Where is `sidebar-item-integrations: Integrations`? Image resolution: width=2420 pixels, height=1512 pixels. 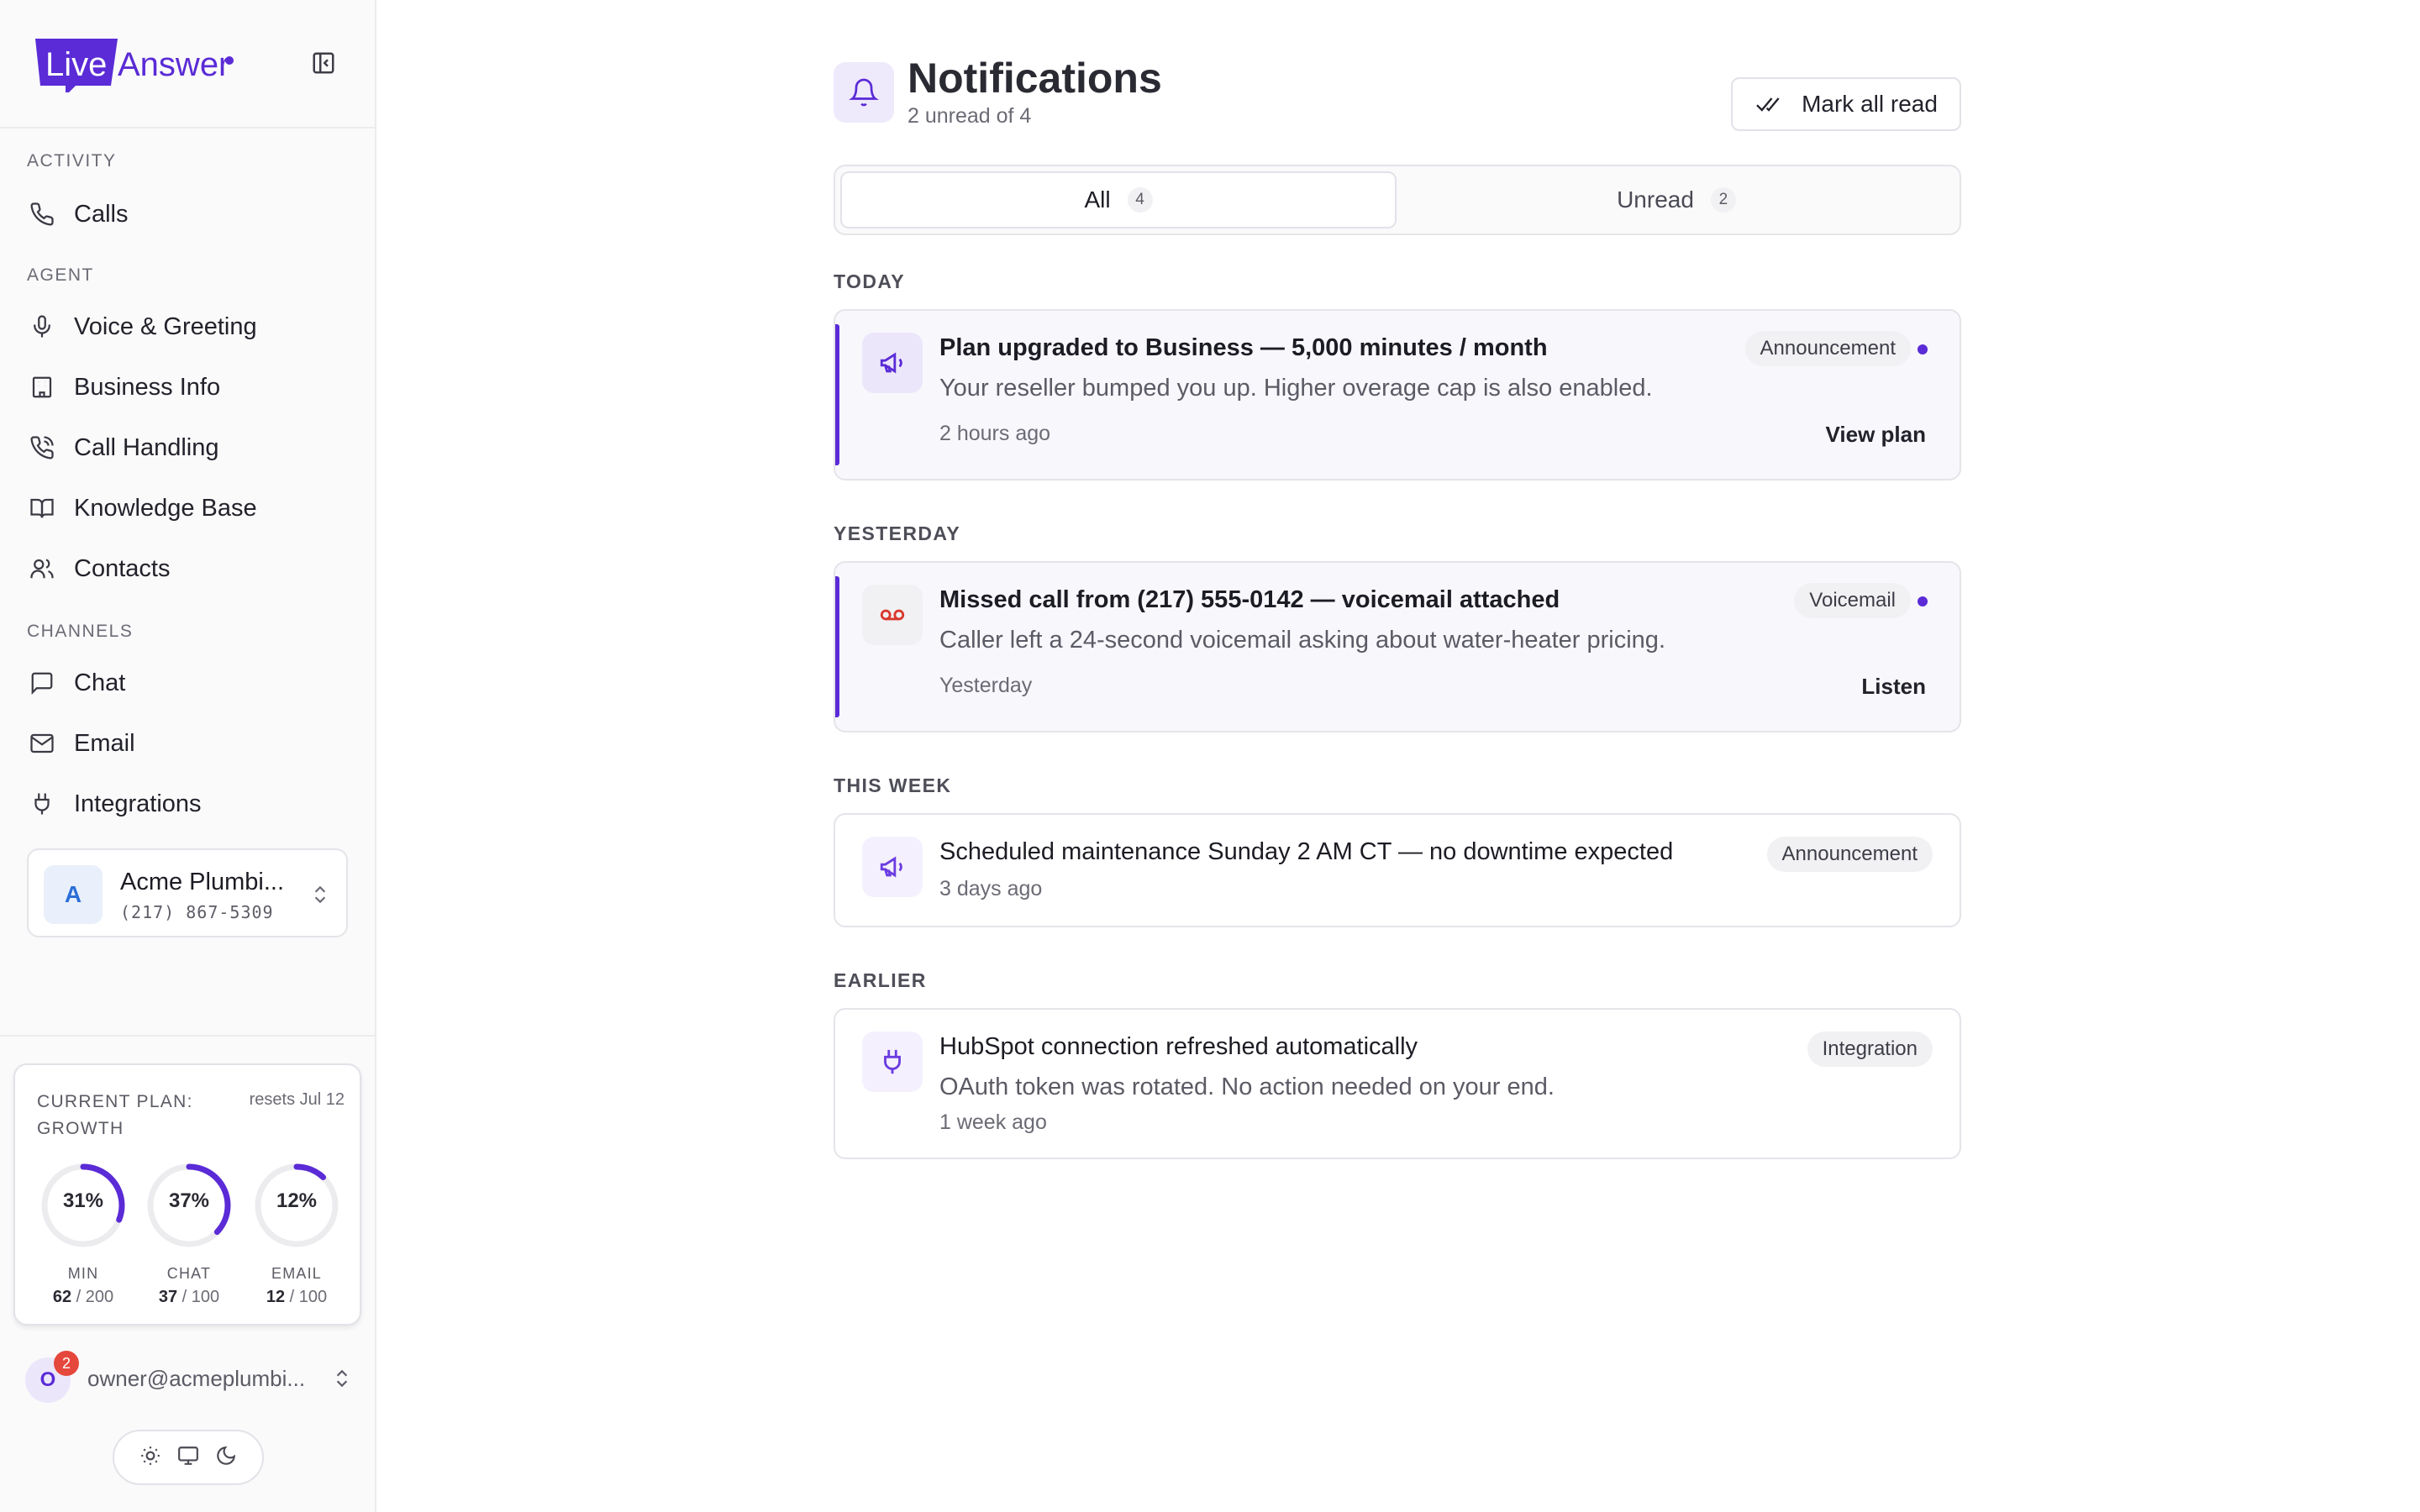 sidebar-item-integrations: Integrations is located at coordinates (187, 804).